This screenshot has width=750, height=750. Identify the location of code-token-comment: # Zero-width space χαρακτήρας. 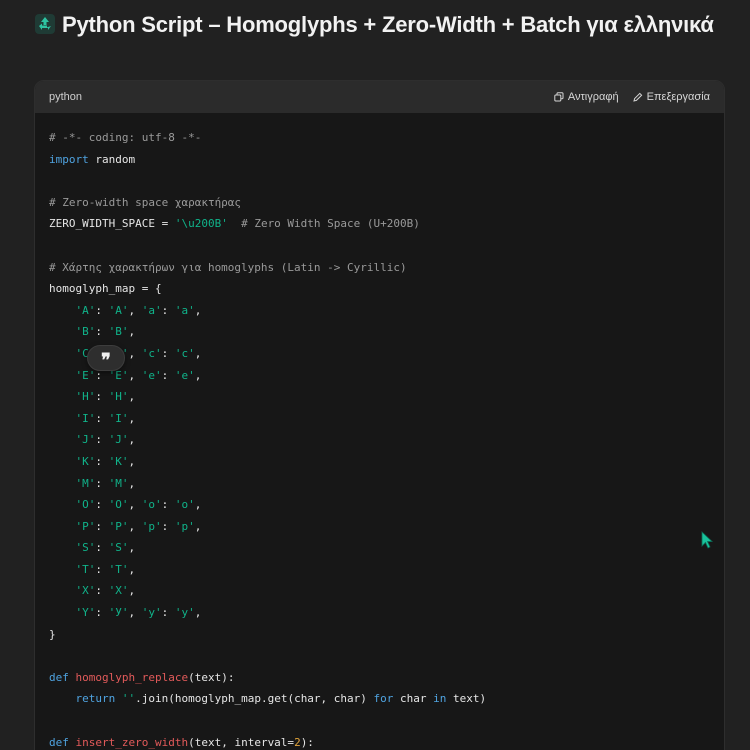
(145, 202).